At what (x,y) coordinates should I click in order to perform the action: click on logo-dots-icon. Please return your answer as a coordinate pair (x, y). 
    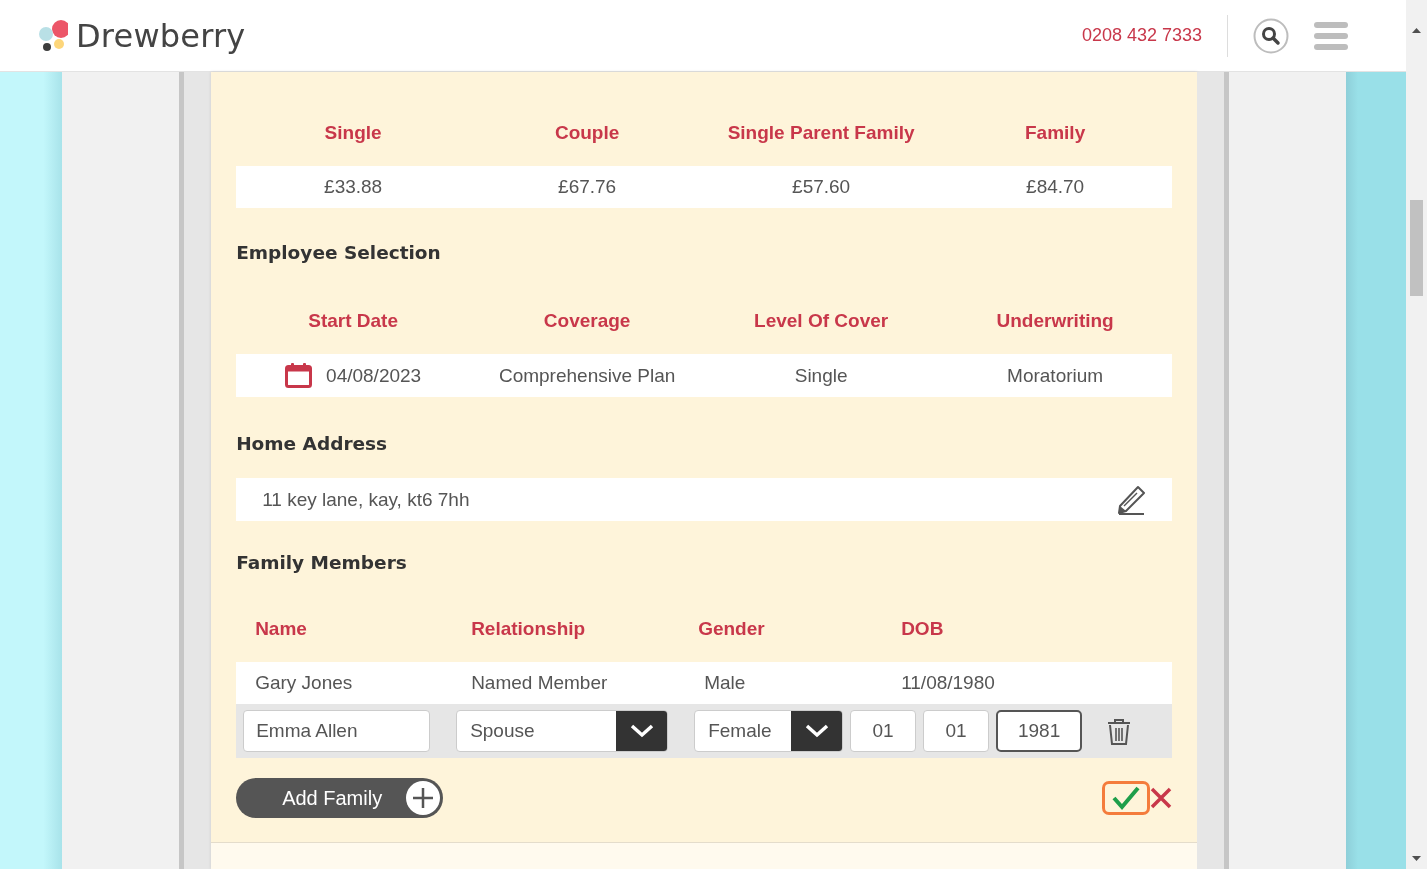
    Looking at the image, I should click on (53, 35).